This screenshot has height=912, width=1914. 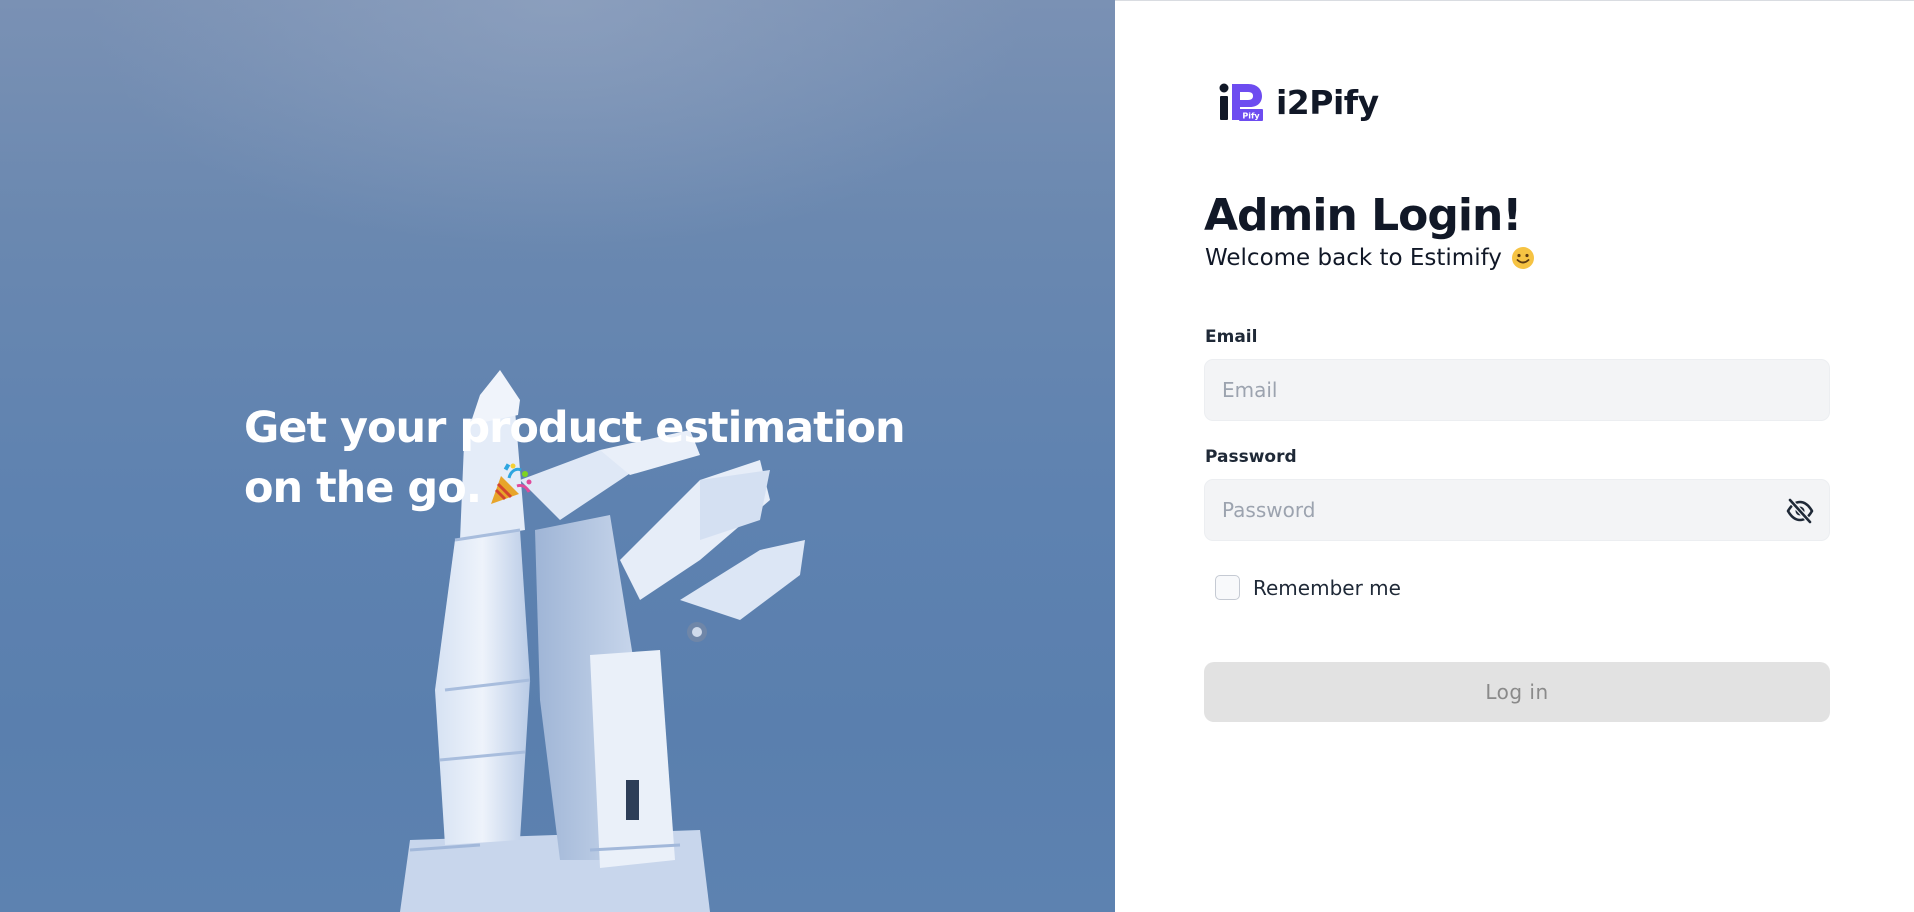 I want to click on email-field, so click(x=1517, y=390).